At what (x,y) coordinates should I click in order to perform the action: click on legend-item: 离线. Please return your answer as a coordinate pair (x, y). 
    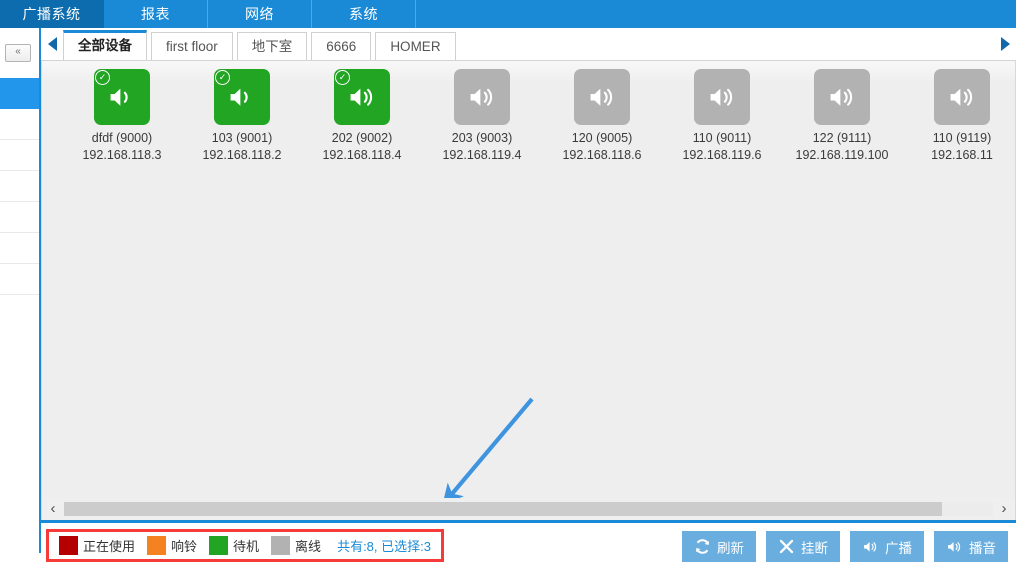
    Looking at the image, I should click on (296, 545).